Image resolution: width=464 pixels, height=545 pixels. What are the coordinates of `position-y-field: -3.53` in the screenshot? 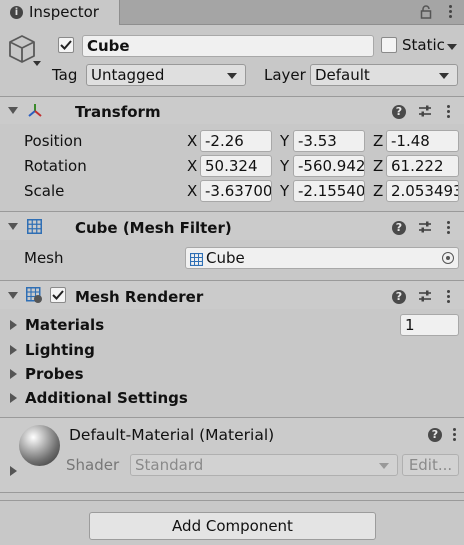 It's located at (329, 141).